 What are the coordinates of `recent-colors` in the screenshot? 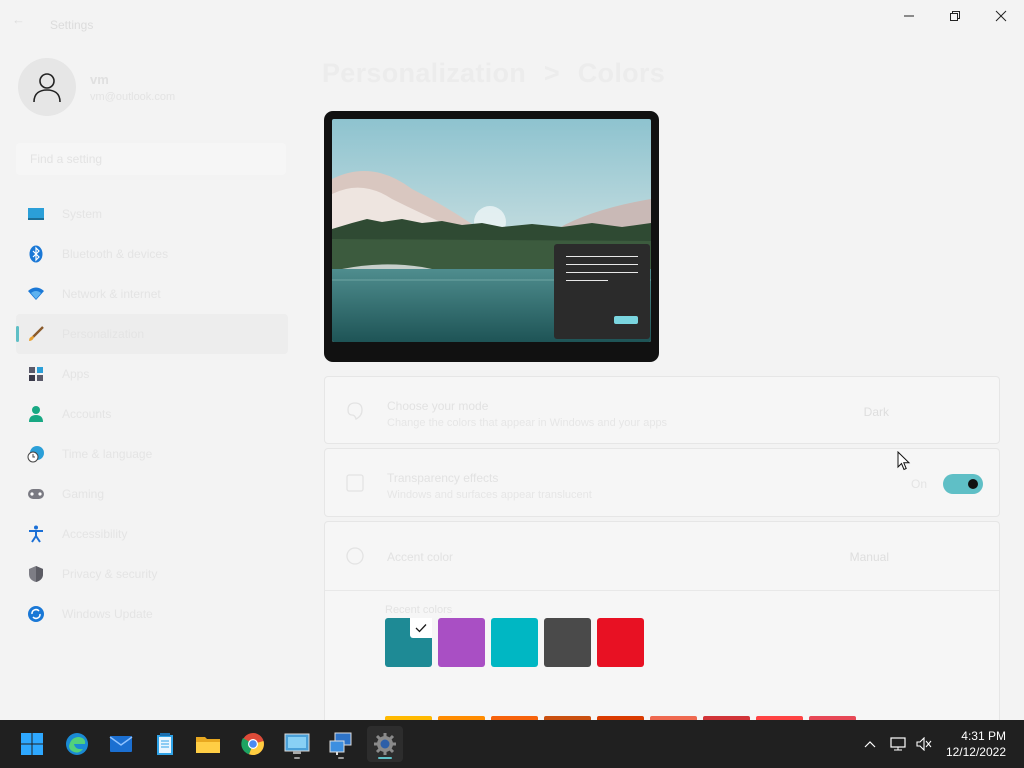 It's located at (514, 642).